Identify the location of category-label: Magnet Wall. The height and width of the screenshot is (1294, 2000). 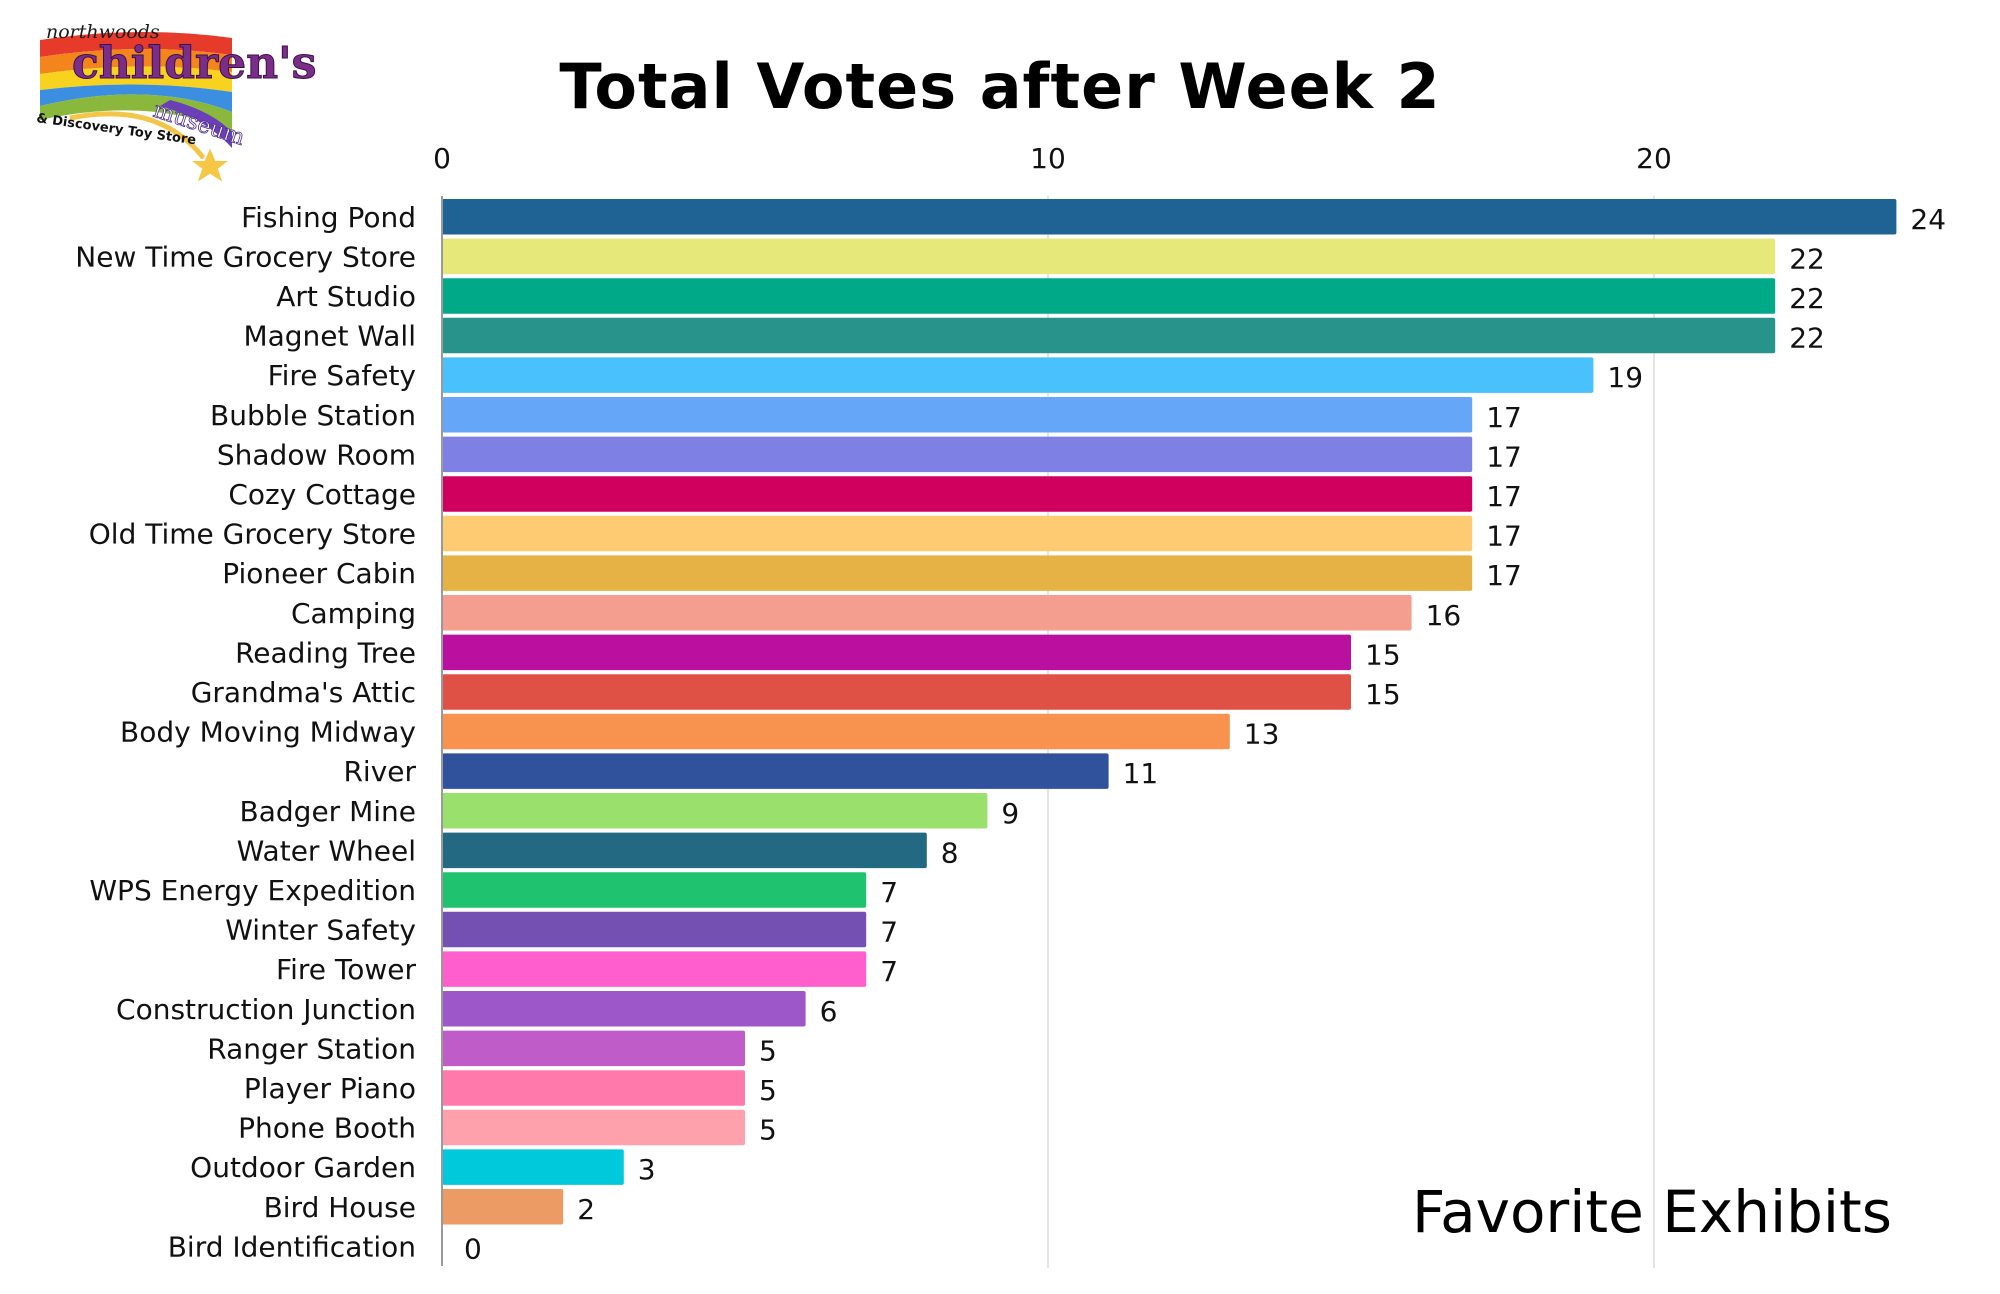
(329, 336).